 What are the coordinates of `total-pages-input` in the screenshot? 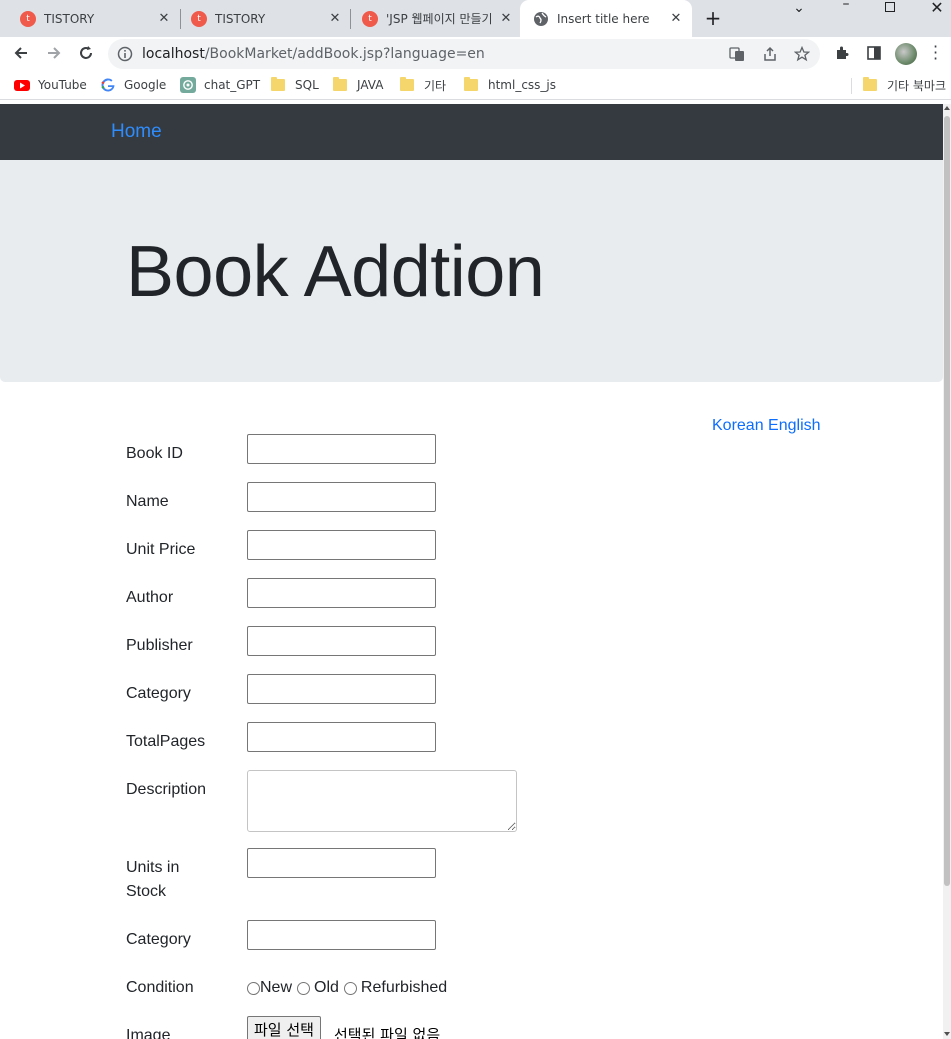 It's located at (341, 737).